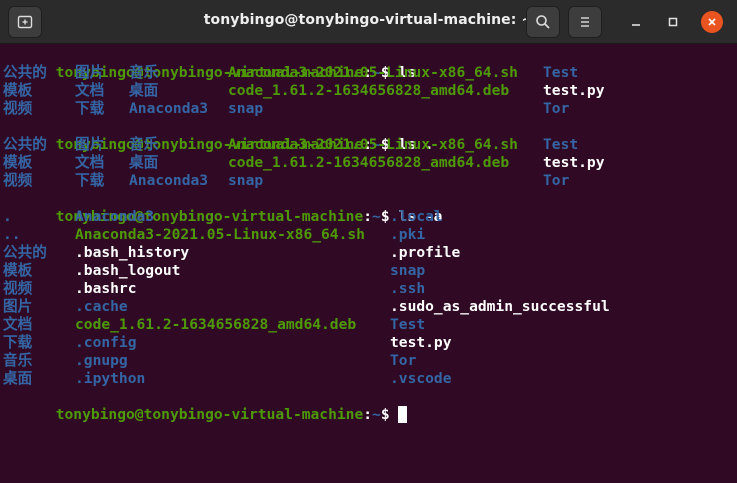 This screenshot has height=483, width=737. What do you see at coordinates (12, 234) in the screenshot?
I see `dir-entry: ..` at bounding box center [12, 234].